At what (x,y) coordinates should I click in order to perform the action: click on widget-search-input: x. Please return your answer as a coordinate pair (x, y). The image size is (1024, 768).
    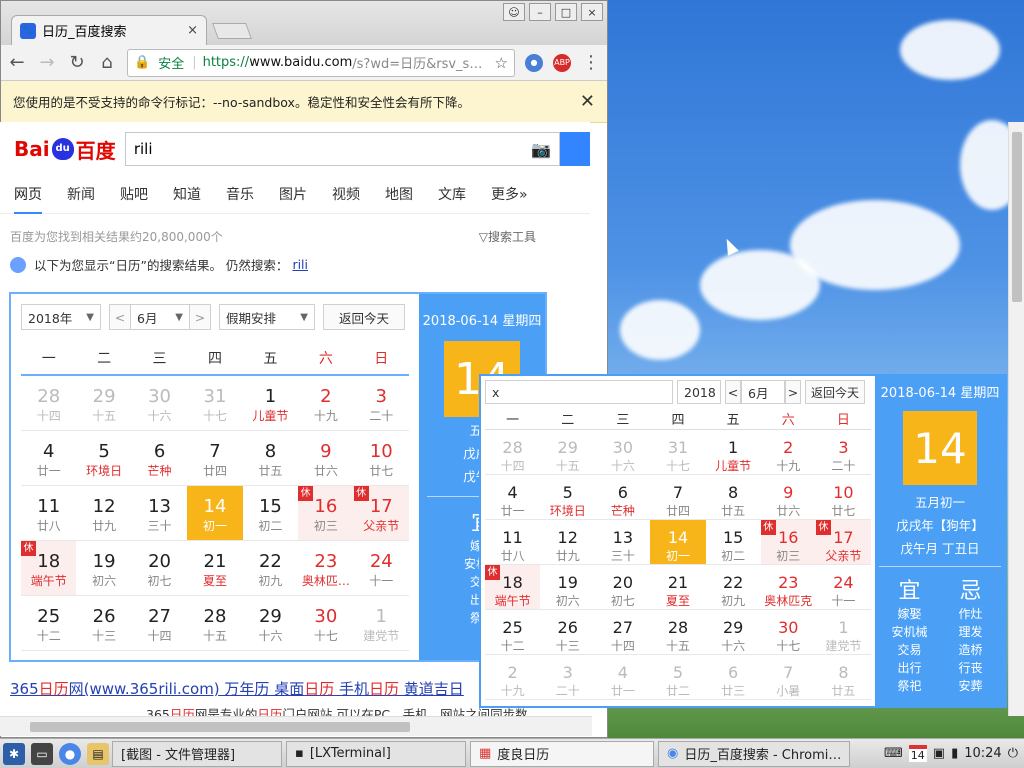
    Looking at the image, I should click on (579, 392).